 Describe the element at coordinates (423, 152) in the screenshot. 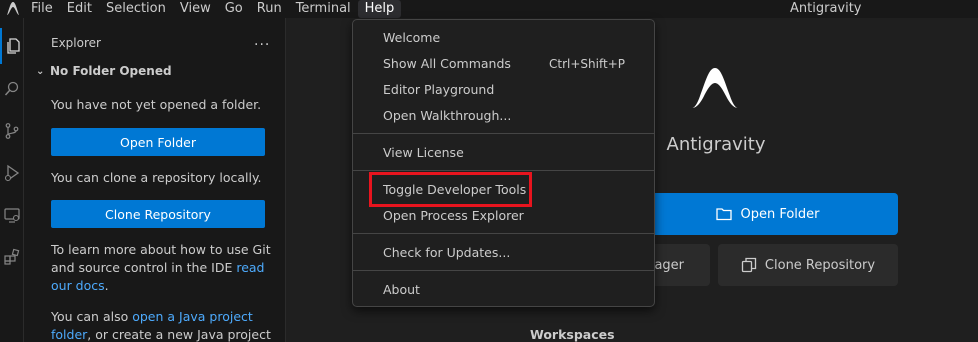

I see `menu-item-label: View License` at that location.